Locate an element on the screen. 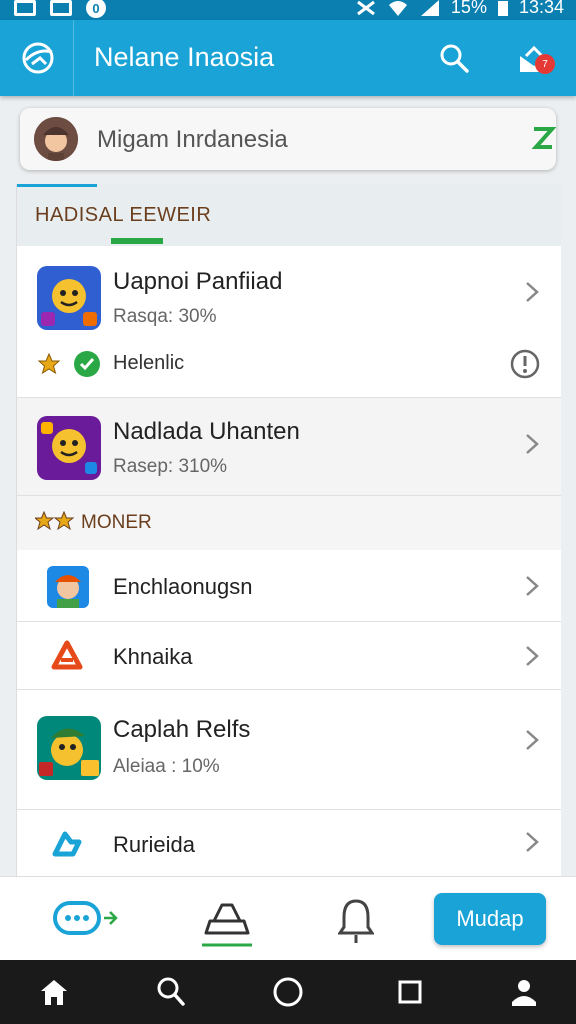 This screenshot has width=576, height=1024. profile-nav-icon is located at coordinates (524, 992).